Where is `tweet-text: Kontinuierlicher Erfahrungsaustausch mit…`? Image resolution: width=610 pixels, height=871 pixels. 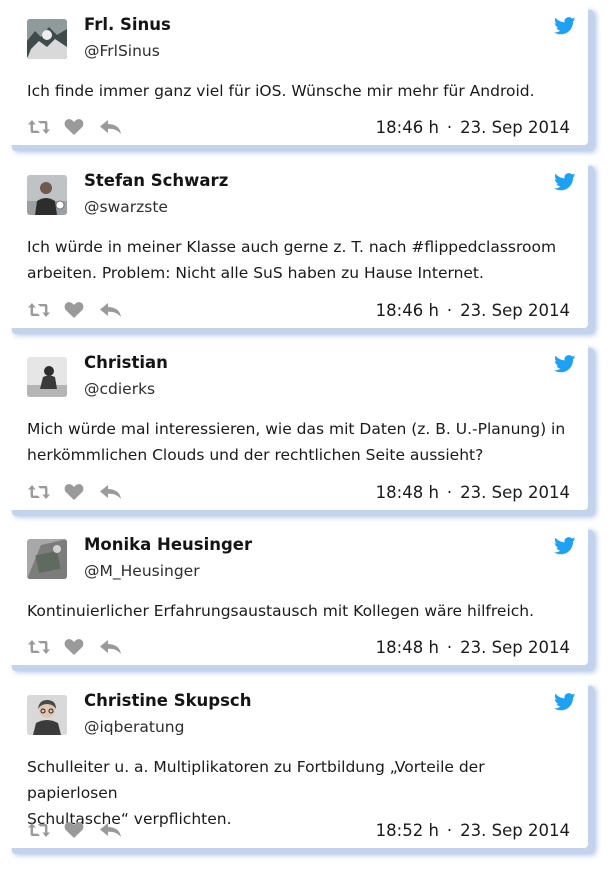 tweet-text: Kontinuierlicher Erfahrungsaustausch mit… is located at coordinates (297, 611).